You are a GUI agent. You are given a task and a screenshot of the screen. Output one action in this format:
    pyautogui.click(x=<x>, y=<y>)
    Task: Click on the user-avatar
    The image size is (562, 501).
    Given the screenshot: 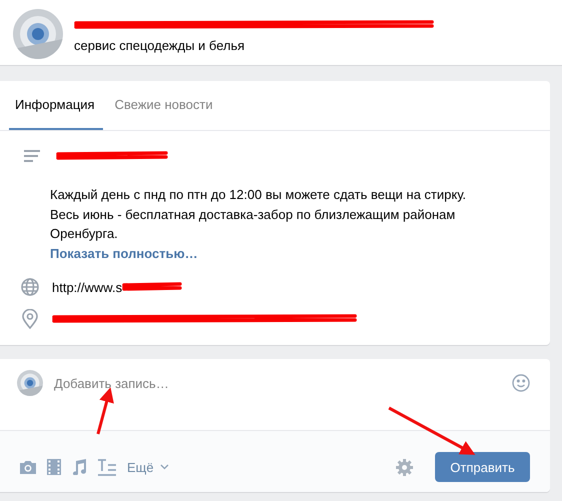 What is the action you would take?
    pyautogui.click(x=30, y=383)
    